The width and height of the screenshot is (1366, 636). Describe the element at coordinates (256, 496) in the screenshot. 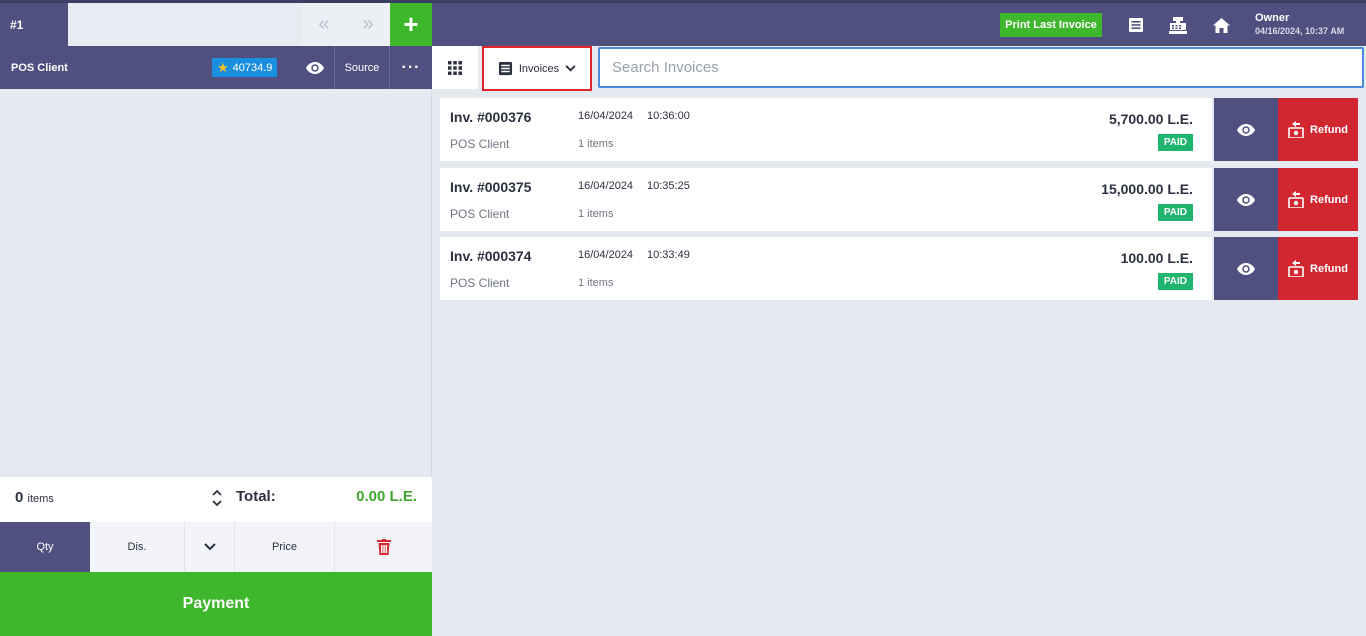

I see `total-label: Total:` at that location.